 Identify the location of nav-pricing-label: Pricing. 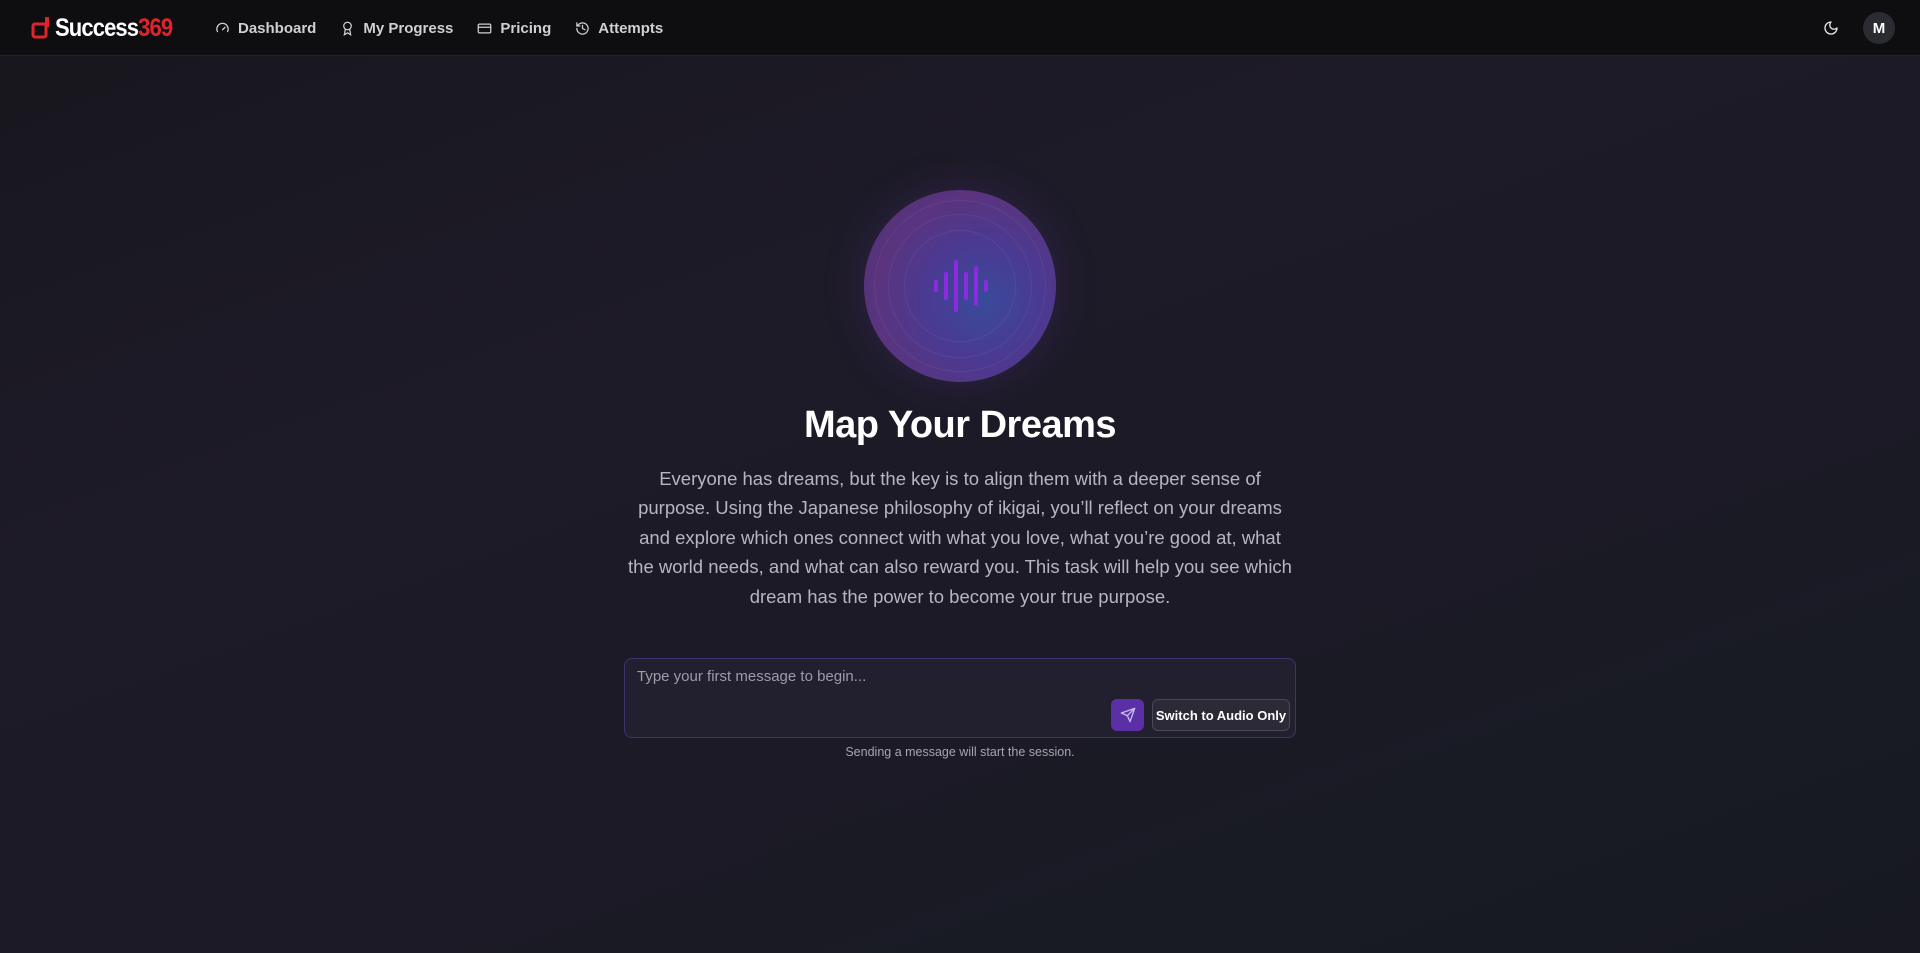
(526, 28).